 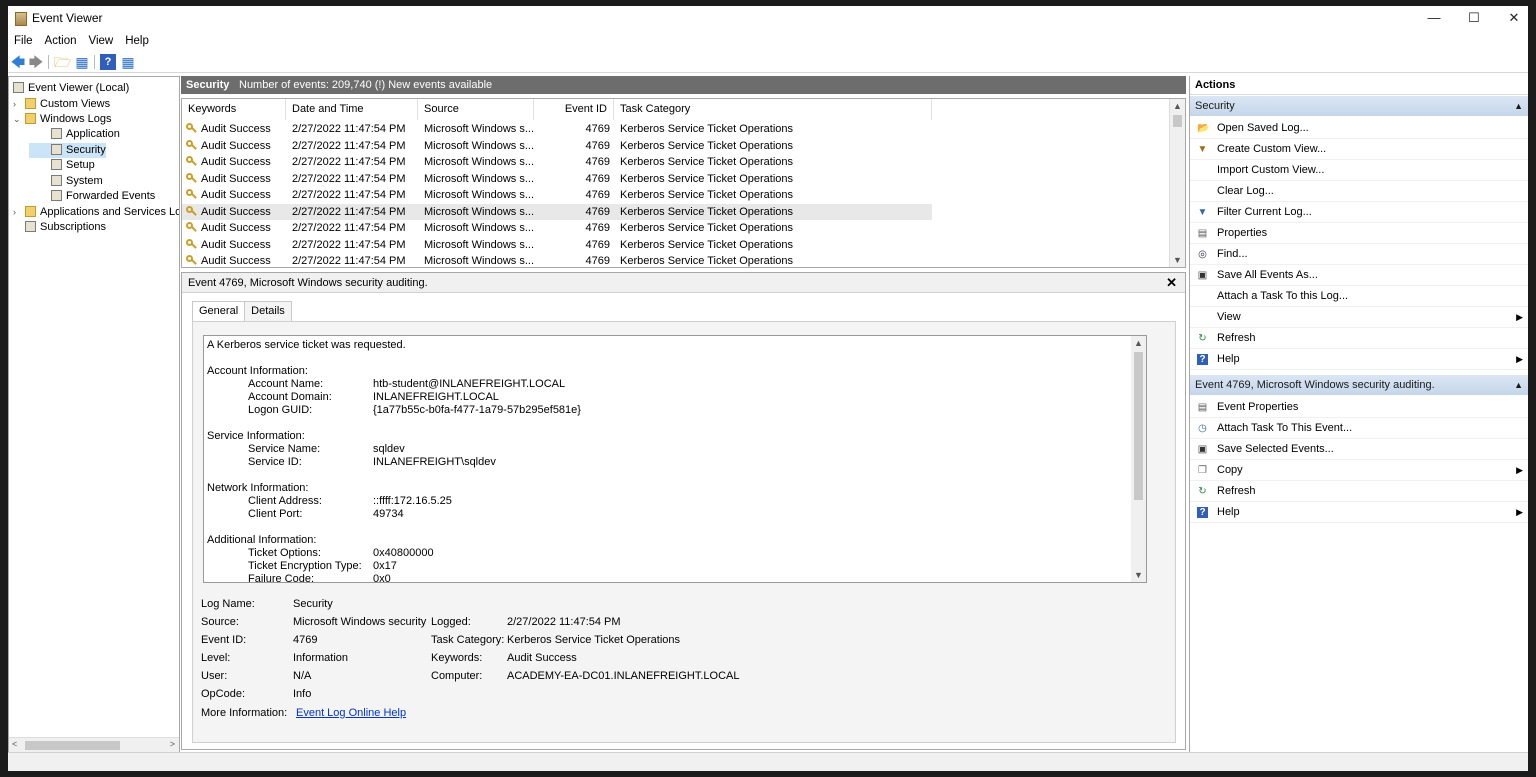 What do you see at coordinates (290, 397) in the screenshot?
I see `message-field-label: Account Domain:` at bounding box center [290, 397].